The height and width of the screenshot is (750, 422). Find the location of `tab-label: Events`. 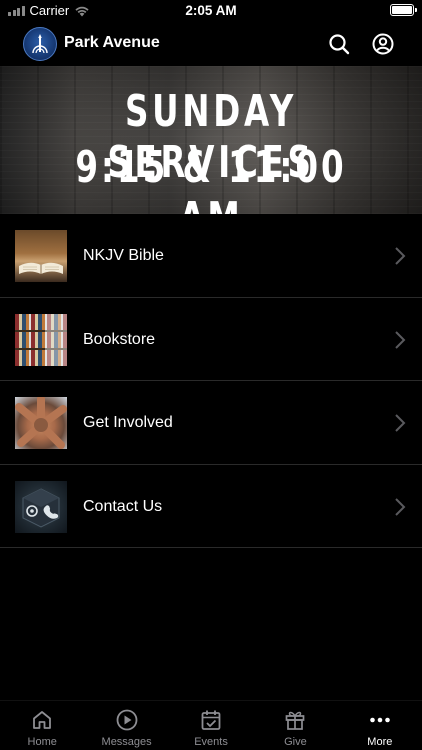

tab-label: Events is located at coordinates (211, 742).